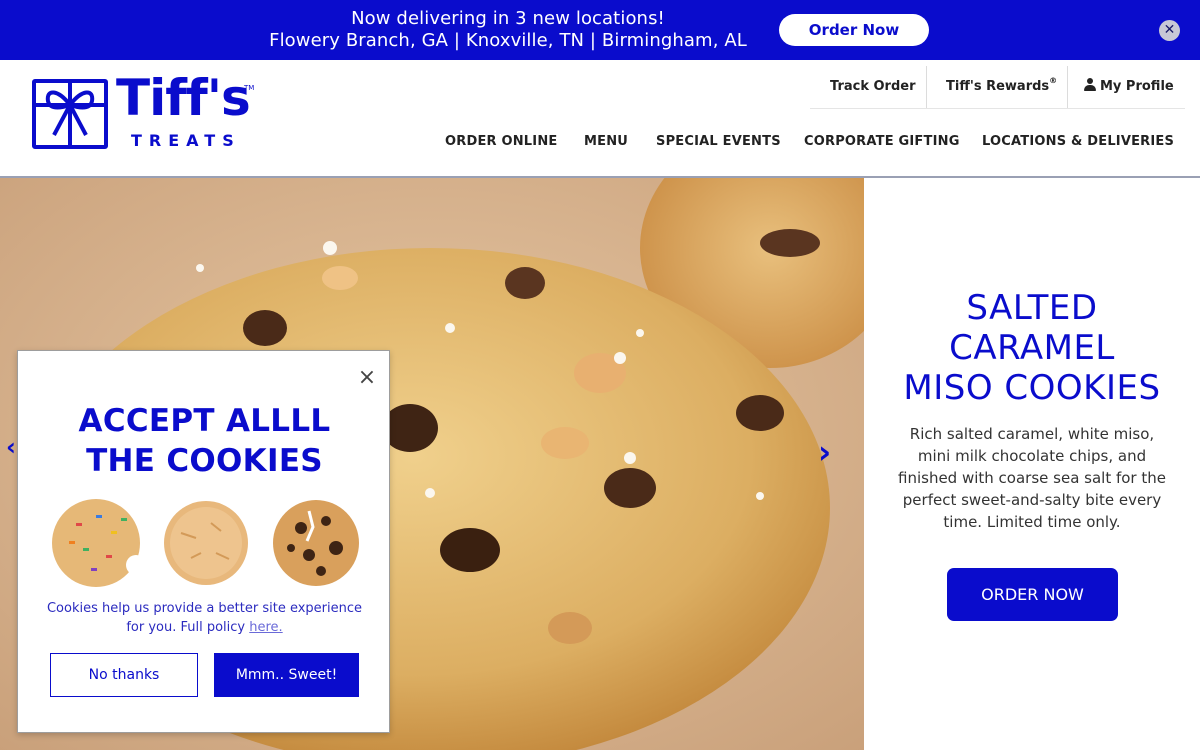  I want to click on close-icon: ×, so click(367, 378).